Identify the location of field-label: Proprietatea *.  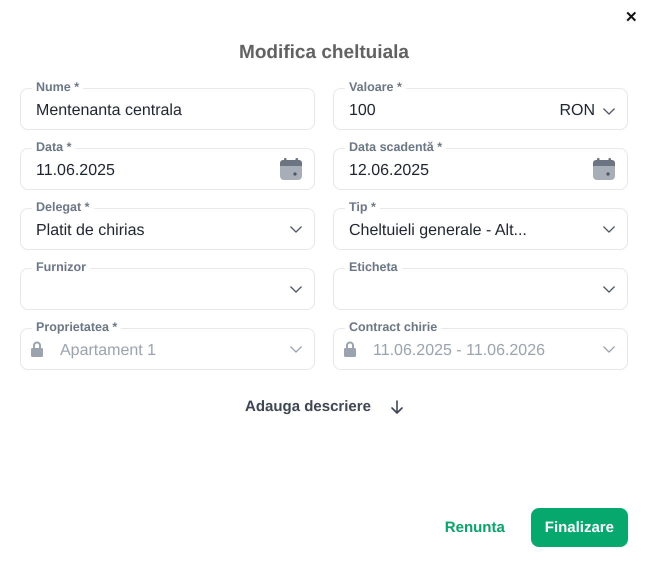
(77, 327).